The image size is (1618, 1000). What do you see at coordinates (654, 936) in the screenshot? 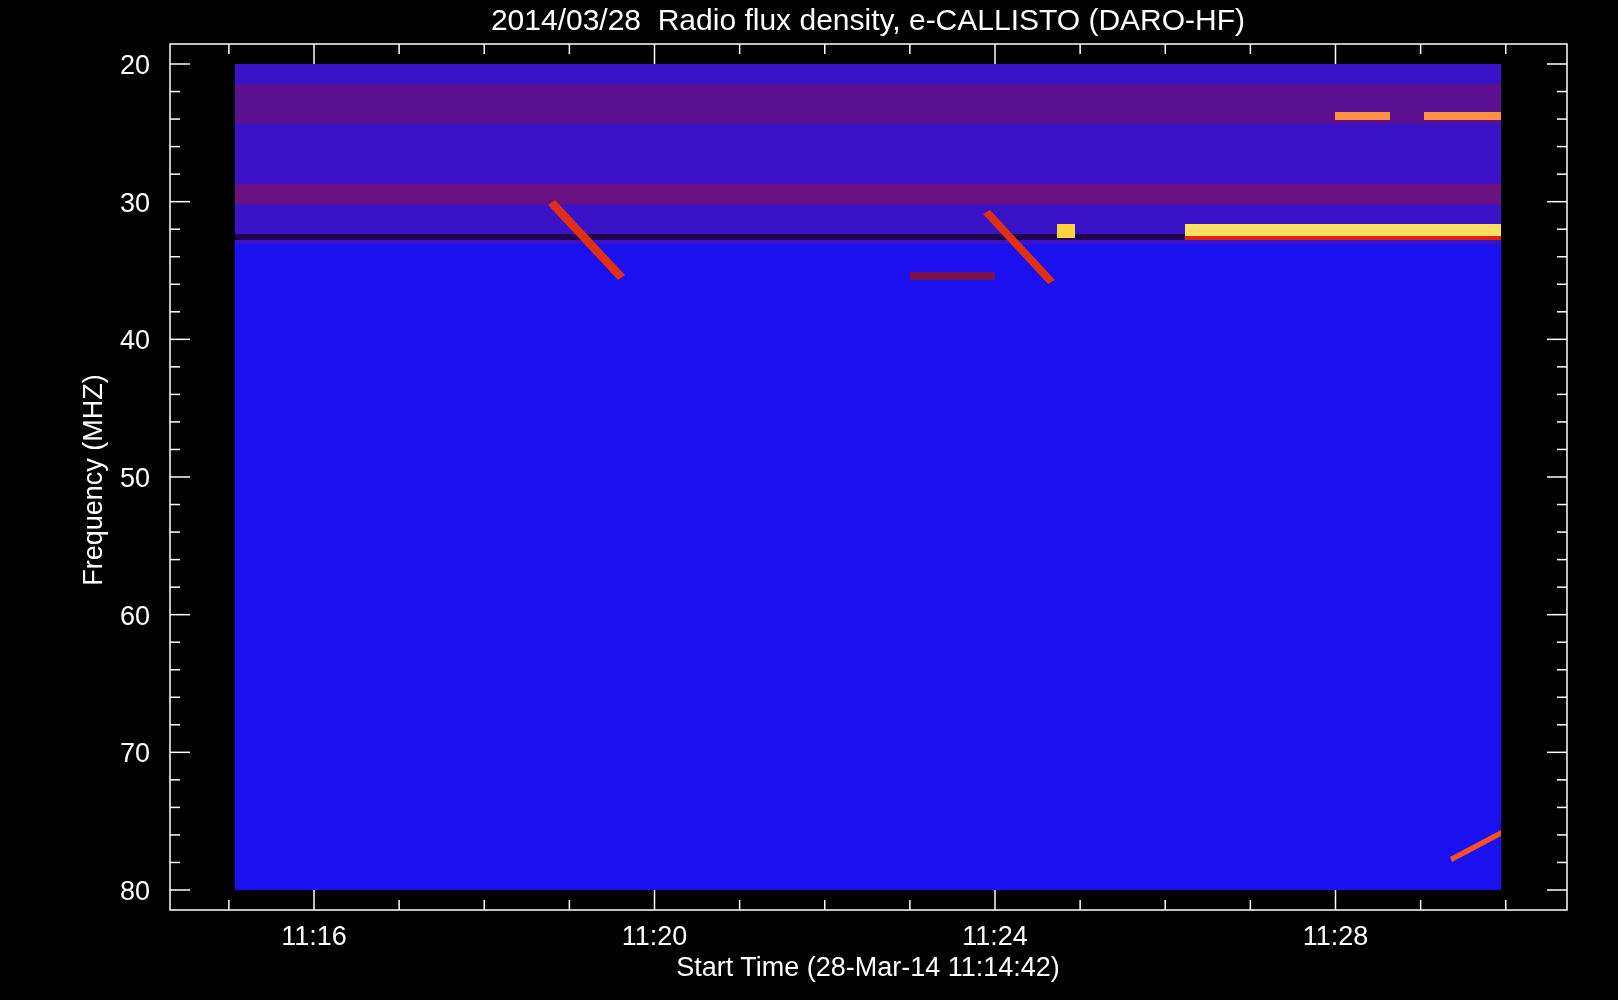
I see `tick-label: 11:20` at bounding box center [654, 936].